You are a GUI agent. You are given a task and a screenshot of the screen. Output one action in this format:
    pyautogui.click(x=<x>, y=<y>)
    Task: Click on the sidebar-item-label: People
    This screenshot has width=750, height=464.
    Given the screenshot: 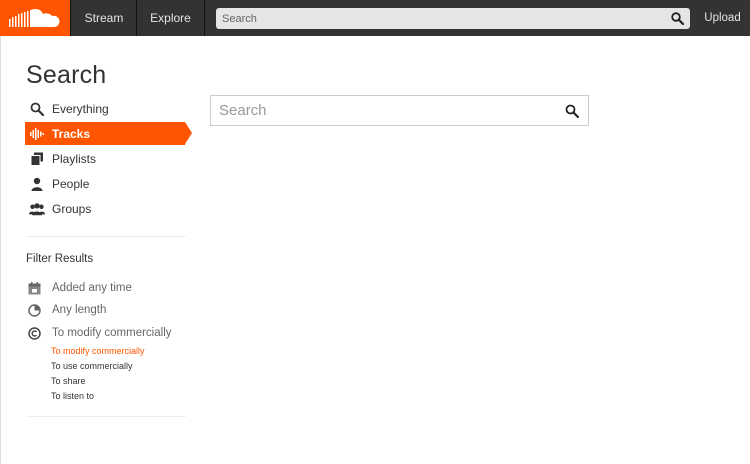 What is the action you would take?
    pyautogui.click(x=71, y=183)
    